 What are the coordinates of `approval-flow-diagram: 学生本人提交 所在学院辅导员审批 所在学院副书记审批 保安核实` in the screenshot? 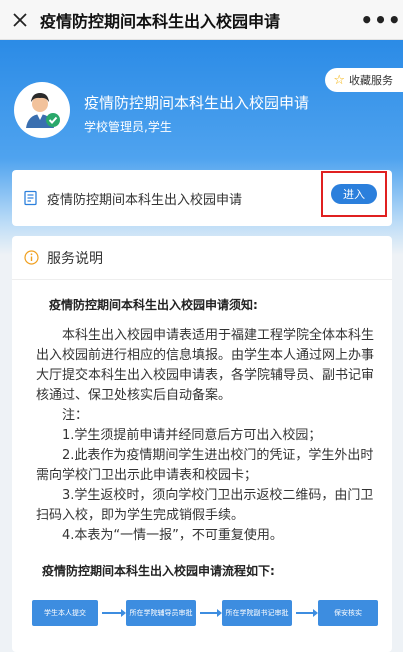 It's located at (205, 613).